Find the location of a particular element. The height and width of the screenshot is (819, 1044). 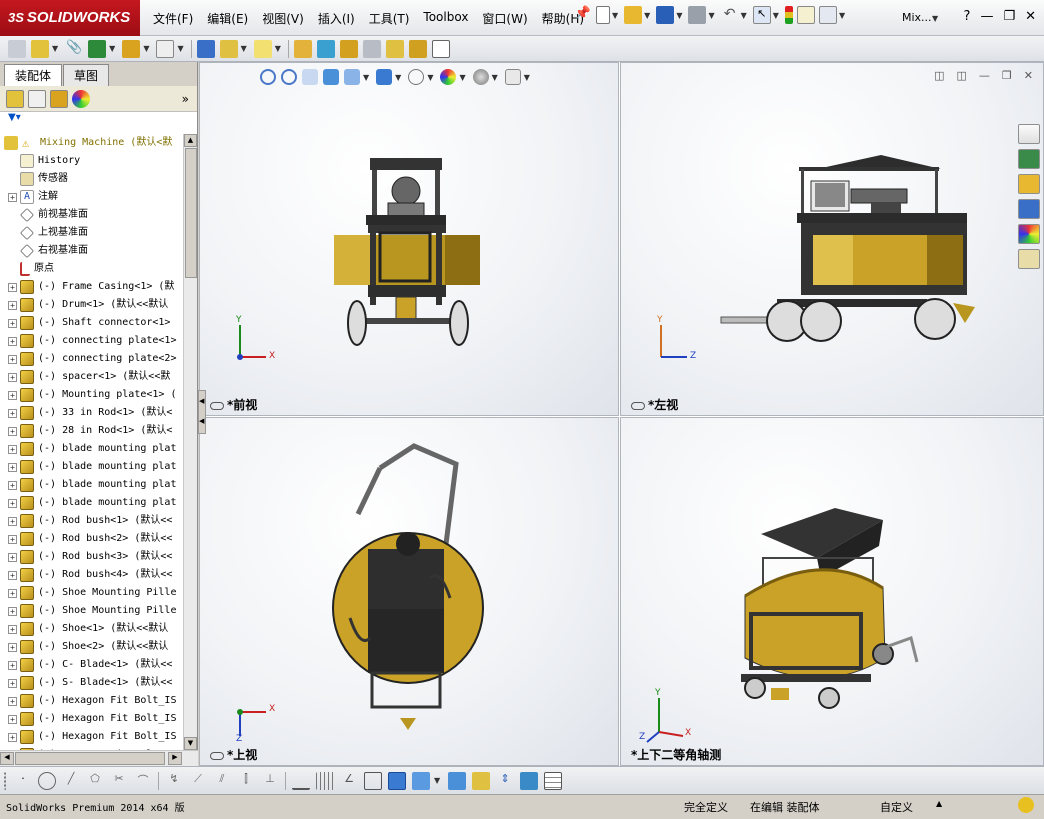

reference-geometry-icon is located at coordinates (228, 48).